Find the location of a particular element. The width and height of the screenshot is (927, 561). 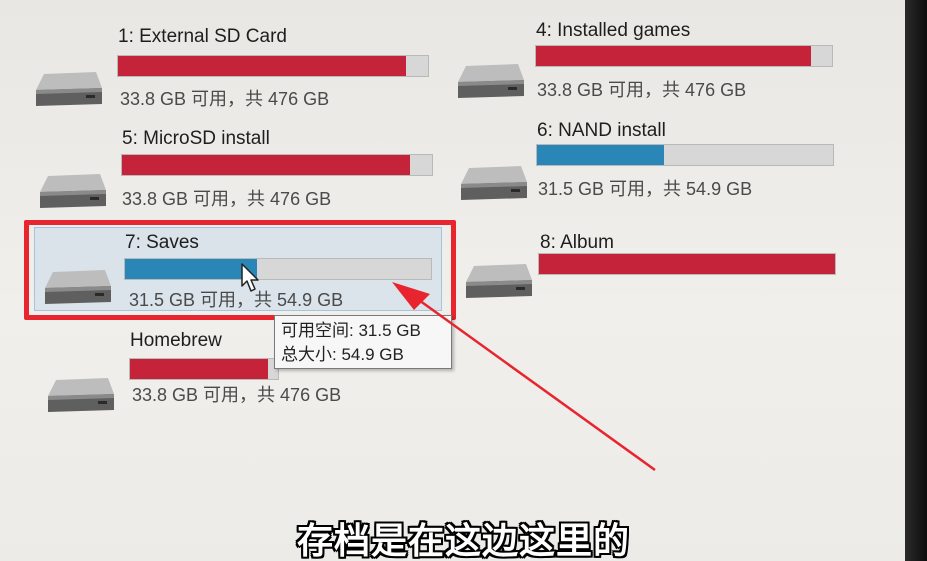

drive-tooltip: 可用空间: 31.5 GB 总大小: 54.9 GB is located at coordinates (363, 342).